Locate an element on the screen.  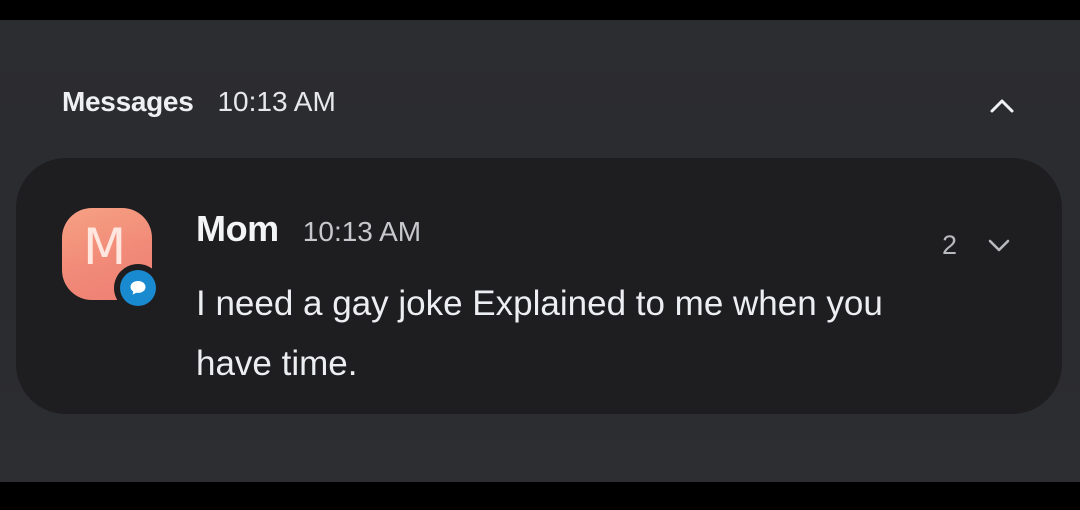
notification-group-header: Messages 10:13 AM is located at coordinates (199, 102).